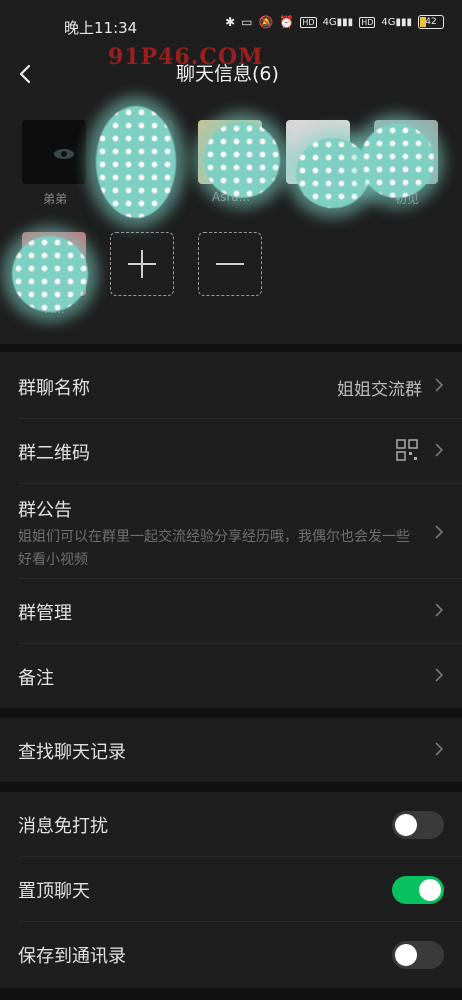 Image resolution: width=462 pixels, height=1000 pixels. Describe the element at coordinates (407, 450) in the screenshot. I see `qr-code-icon` at that location.